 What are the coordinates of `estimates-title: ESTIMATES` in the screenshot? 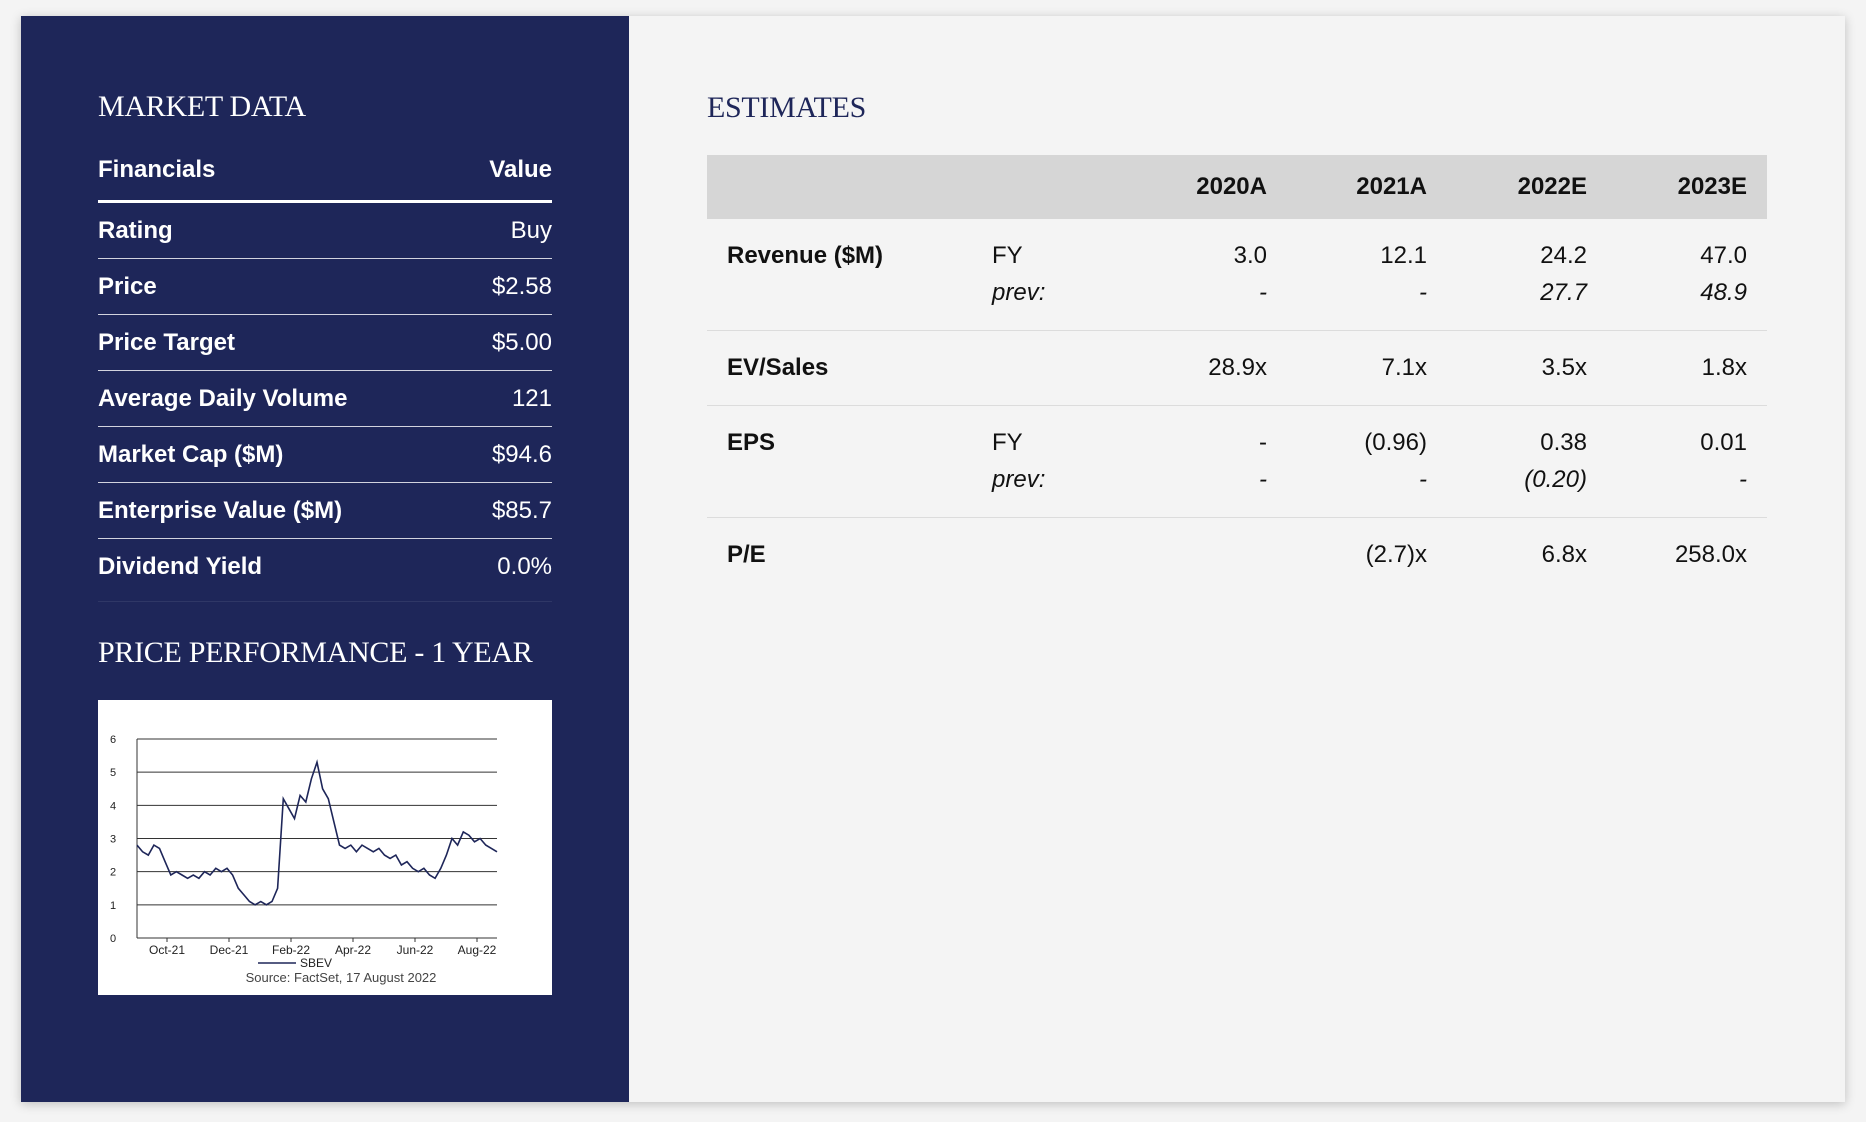 It's located at (786, 107).